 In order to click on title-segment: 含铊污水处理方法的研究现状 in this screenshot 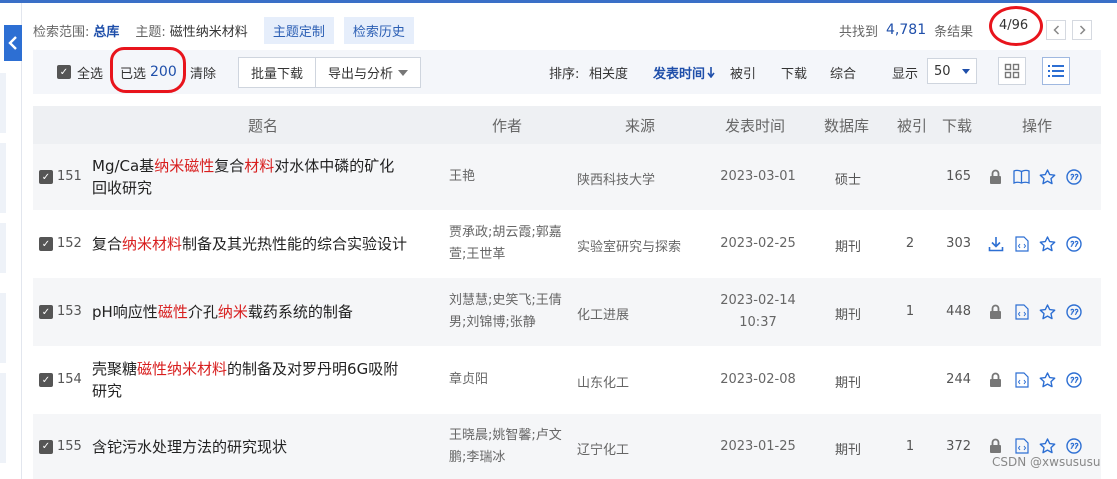, I will do `click(190, 446)`.